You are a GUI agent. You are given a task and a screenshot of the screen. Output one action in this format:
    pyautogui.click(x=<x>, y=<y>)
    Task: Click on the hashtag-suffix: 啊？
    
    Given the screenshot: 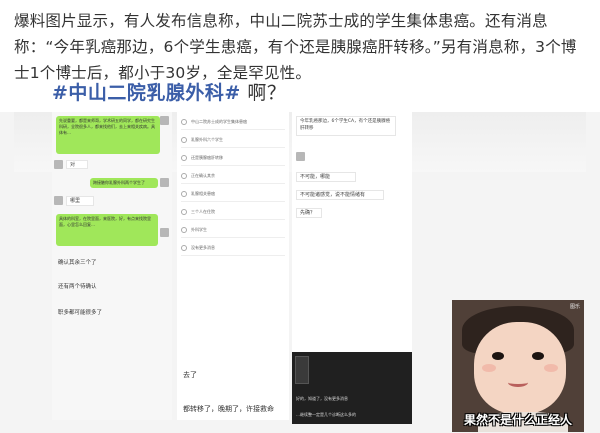 What is the action you would take?
    pyautogui.click(x=263, y=93)
    